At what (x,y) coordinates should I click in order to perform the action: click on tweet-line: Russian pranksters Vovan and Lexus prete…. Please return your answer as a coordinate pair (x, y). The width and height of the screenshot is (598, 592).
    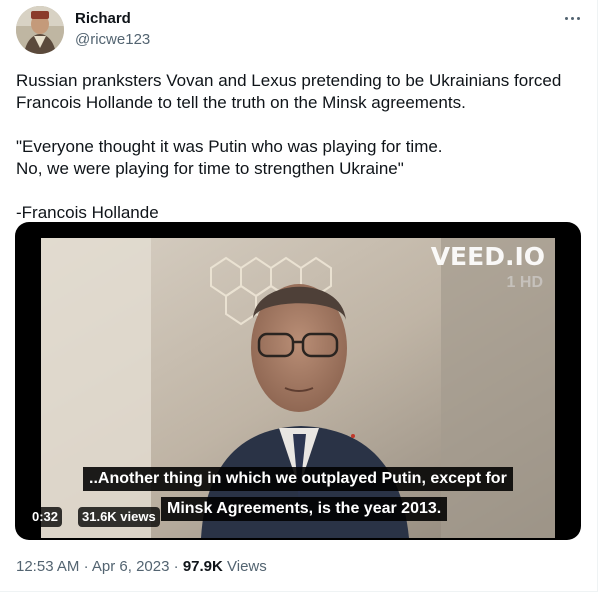
    Looking at the image, I should click on (289, 80).